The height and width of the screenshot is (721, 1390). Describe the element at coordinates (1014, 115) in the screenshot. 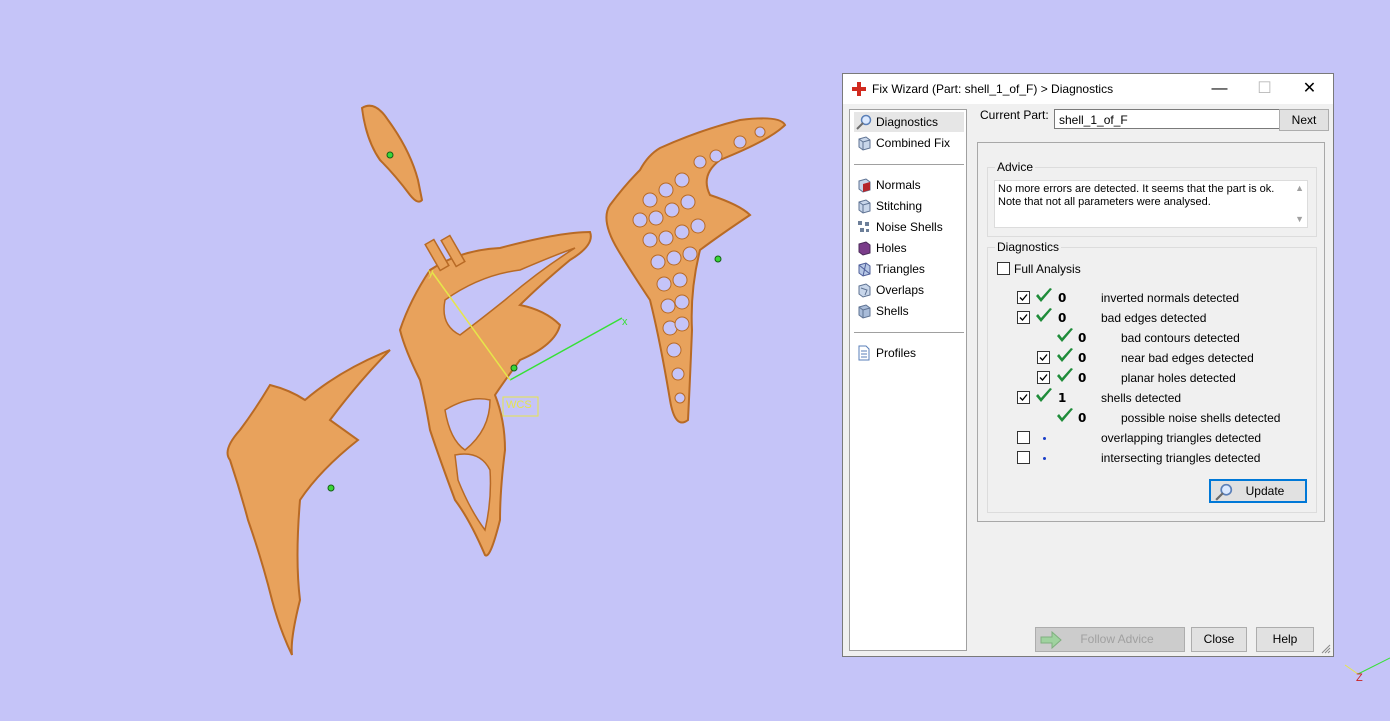

I see `current-part-label: Current Part:` at that location.